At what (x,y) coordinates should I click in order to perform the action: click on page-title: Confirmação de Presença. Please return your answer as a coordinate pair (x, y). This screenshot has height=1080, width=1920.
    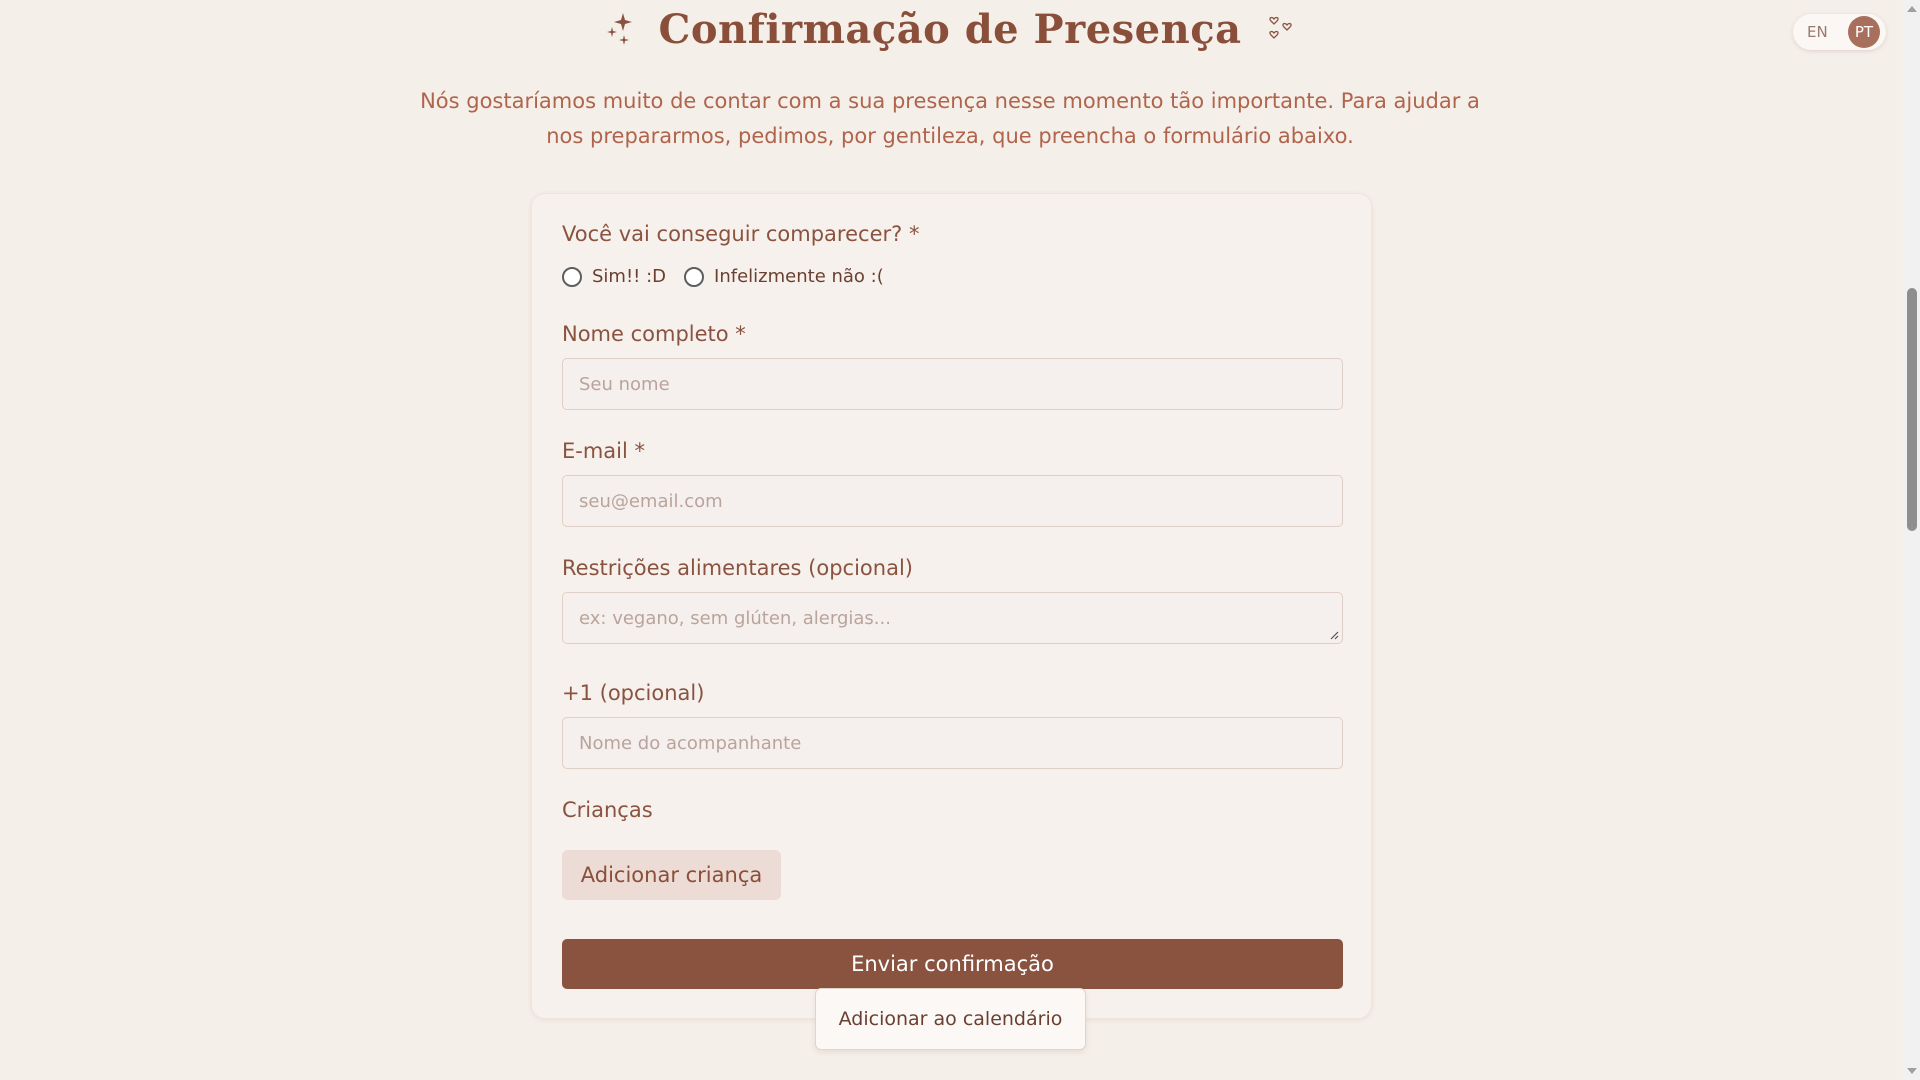
    Looking at the image, I should click on (950, 29).